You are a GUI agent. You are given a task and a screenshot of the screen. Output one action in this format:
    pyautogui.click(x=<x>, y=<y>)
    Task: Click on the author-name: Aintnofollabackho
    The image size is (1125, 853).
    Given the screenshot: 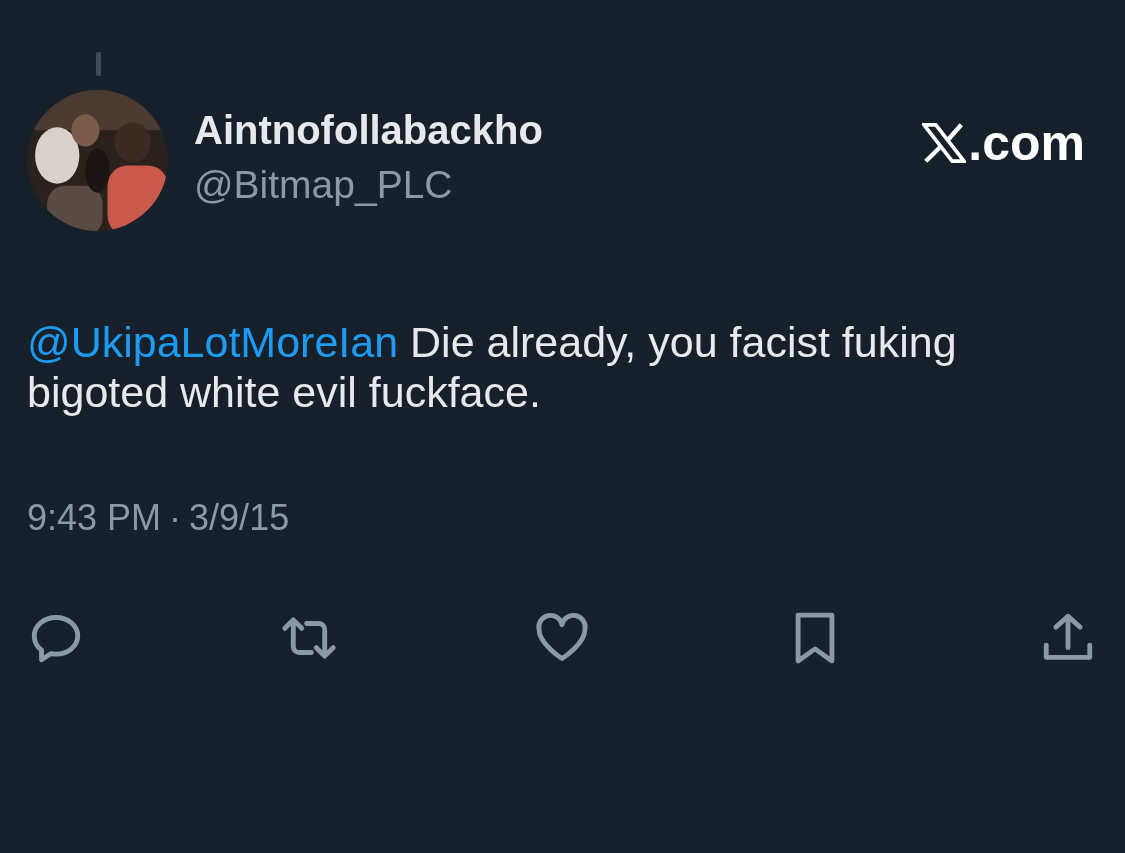 What is the action you would take?
    pyautogui.click(x=558, y=130)
    